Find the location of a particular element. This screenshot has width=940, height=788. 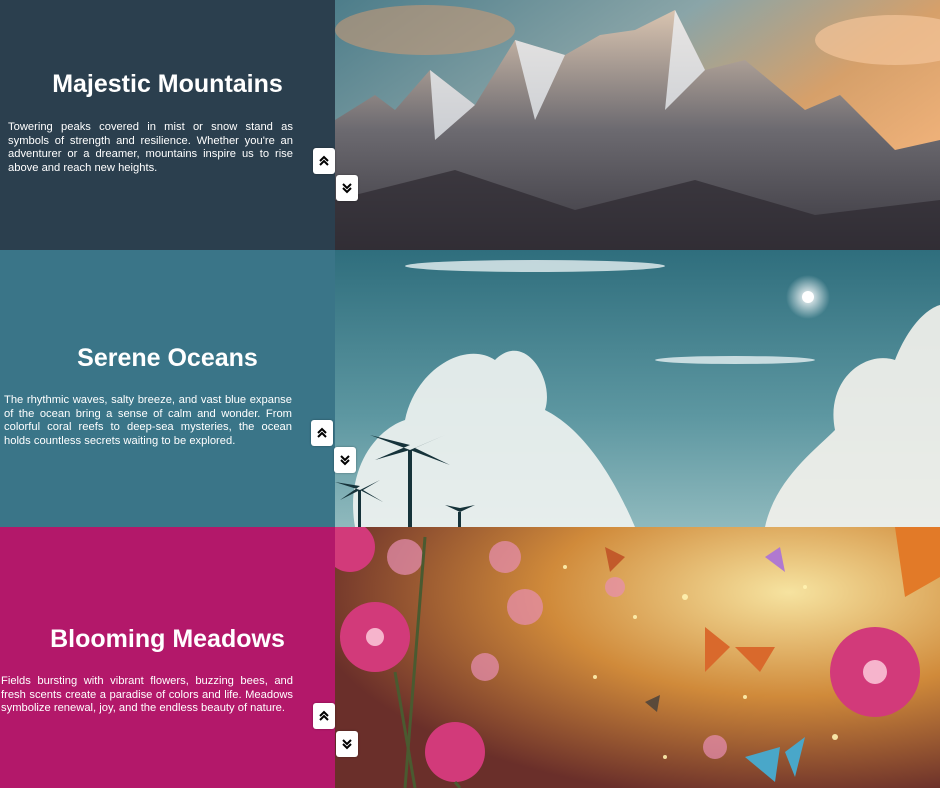

section-3-down-button is located at coordinates (347, 744).